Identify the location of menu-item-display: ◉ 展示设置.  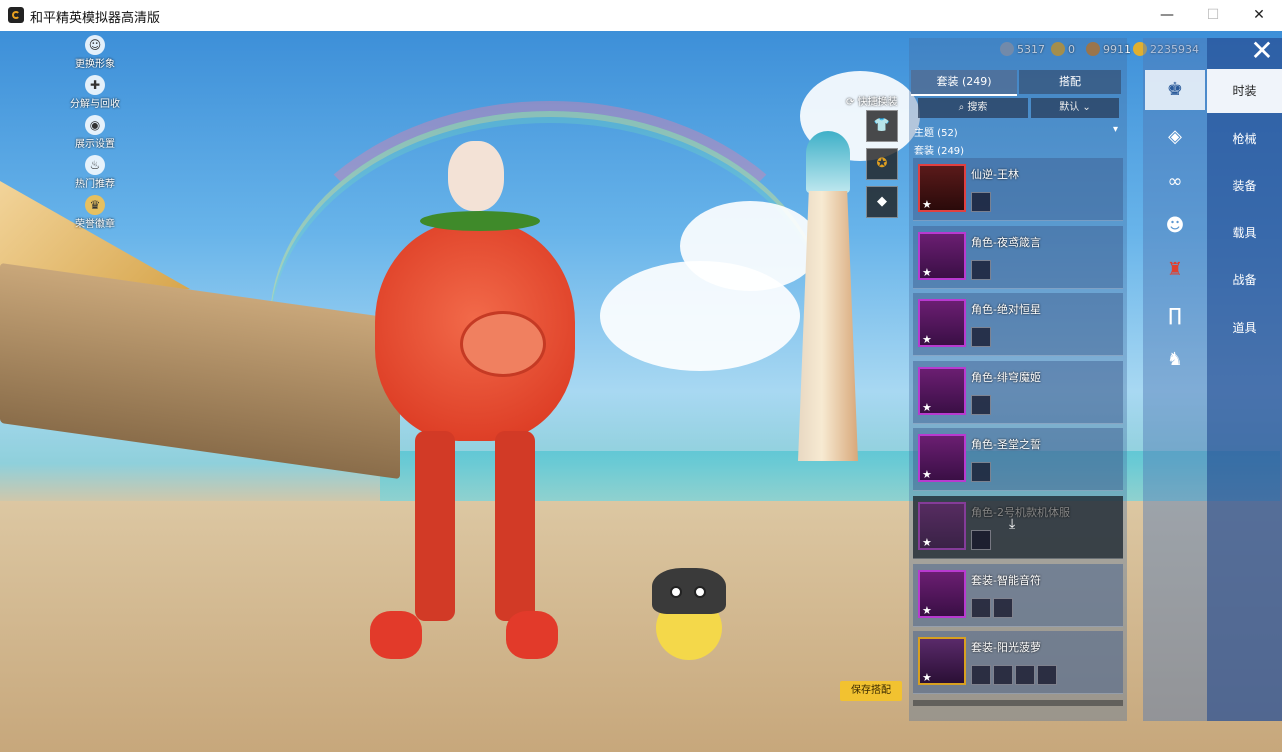
(95, 135).